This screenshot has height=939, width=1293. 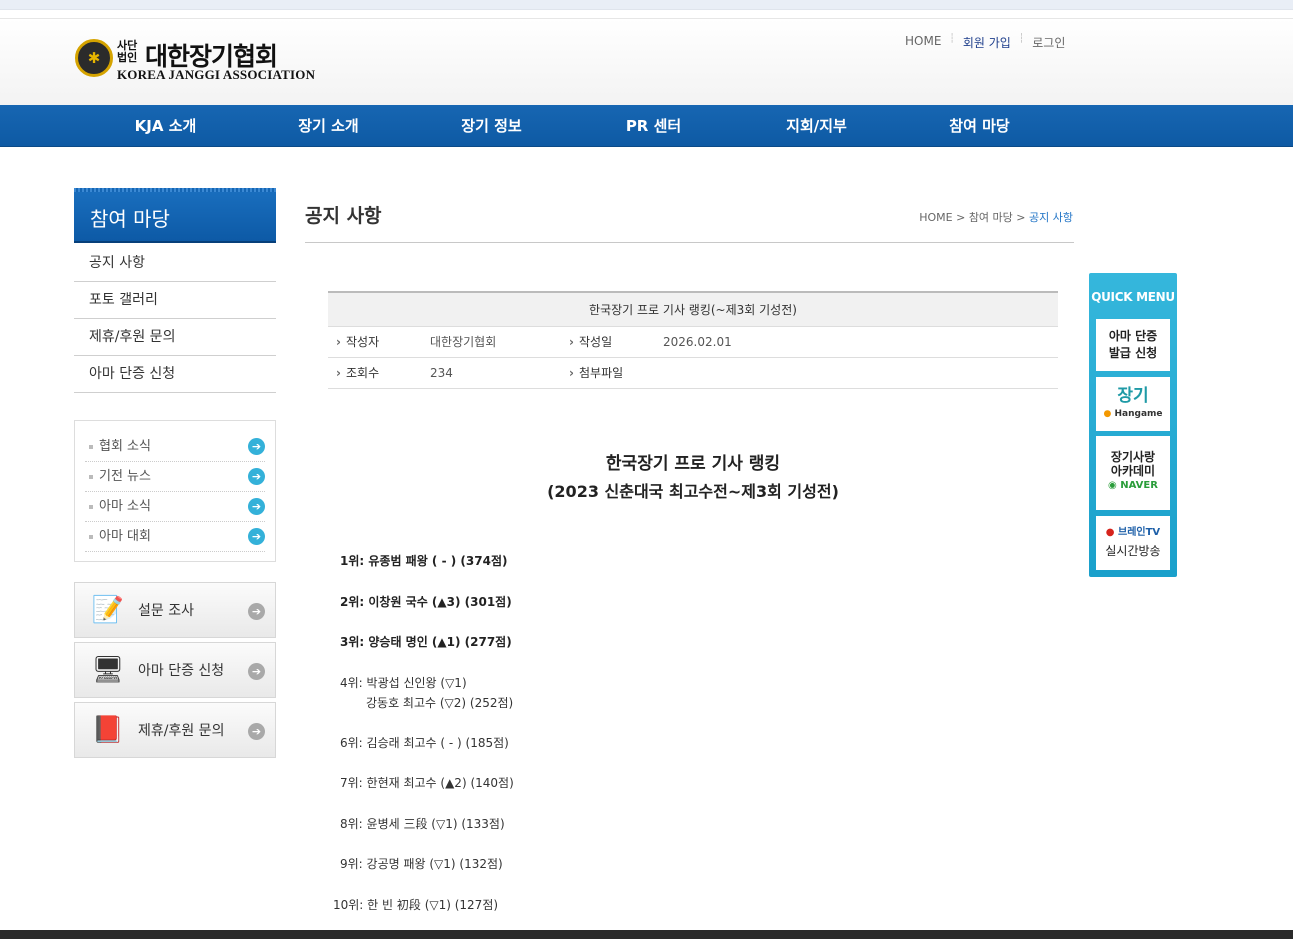 What do you see at coordinates (181, 731) in the screenshot?
I see `banner-label: 제휴/후원 문의` at bounding box center [181, 731].